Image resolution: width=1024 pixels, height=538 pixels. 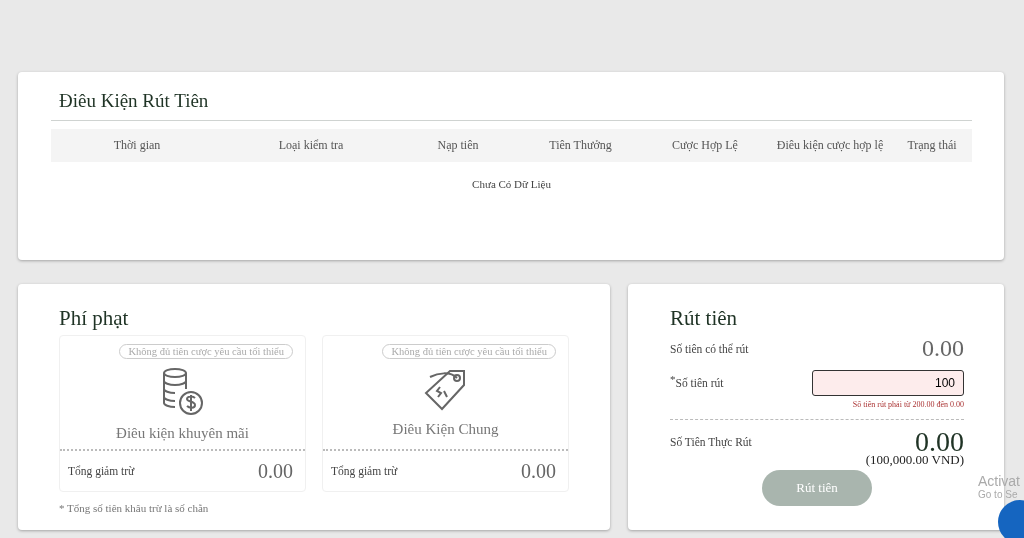 I want to click on price-tag-icon, so click(x=445, y=390).